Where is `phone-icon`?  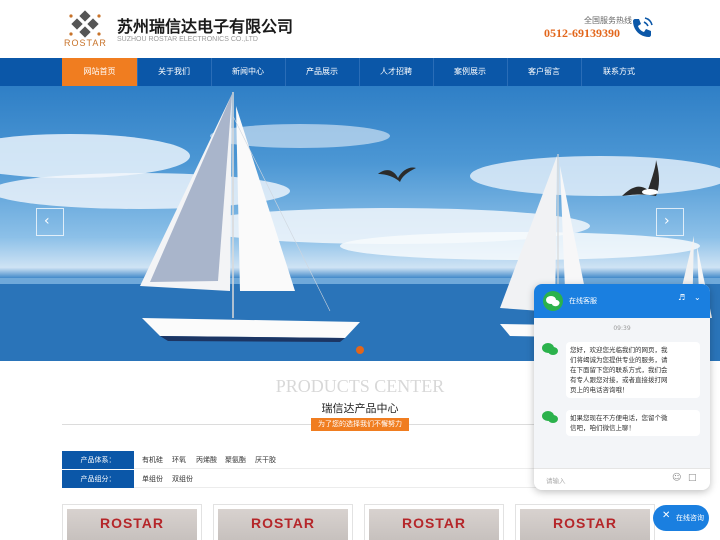 phone-icon is located at coordinates (643, 27).